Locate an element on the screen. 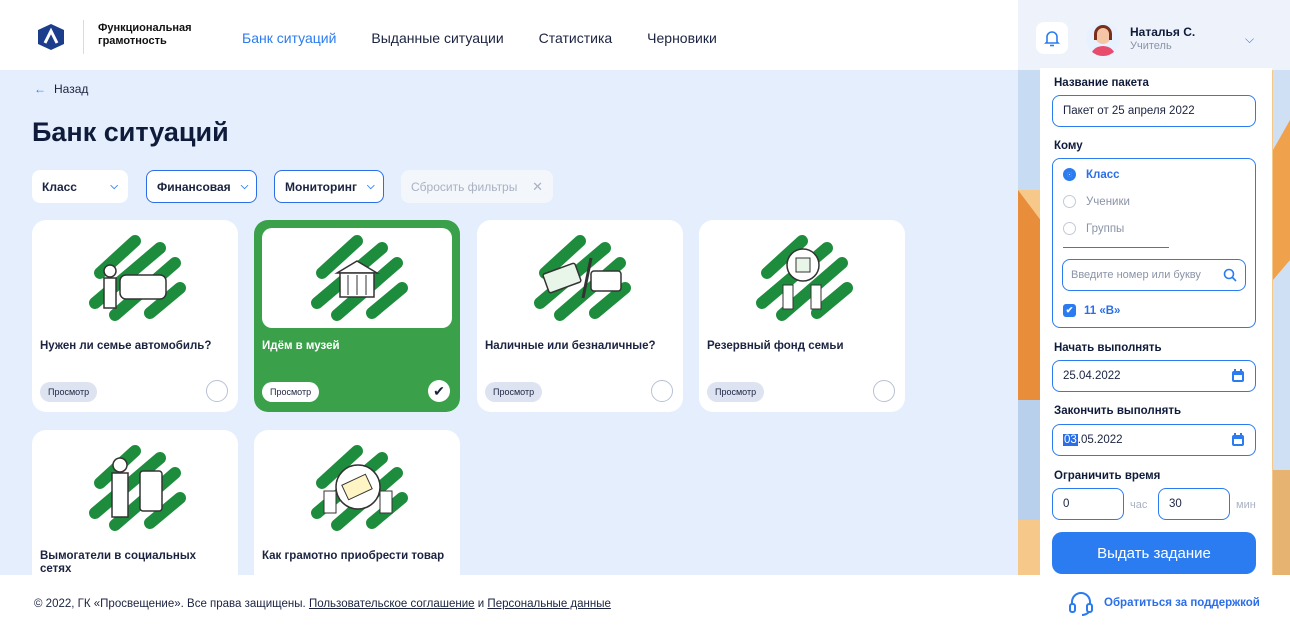 This screenshot has height=630, width=1290. class-search-input: Введите номер или букву is located at coordinates (1154, 275).